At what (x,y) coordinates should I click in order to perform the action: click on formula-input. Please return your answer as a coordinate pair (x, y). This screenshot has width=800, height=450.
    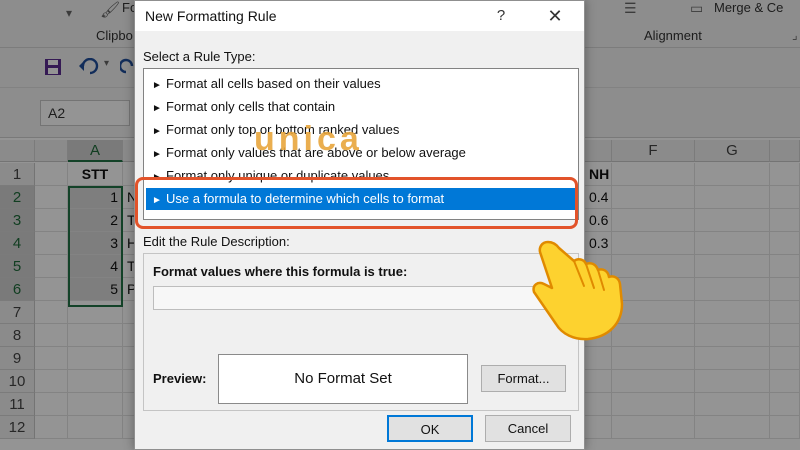
    Looking at the image, I should click on (362, 298).